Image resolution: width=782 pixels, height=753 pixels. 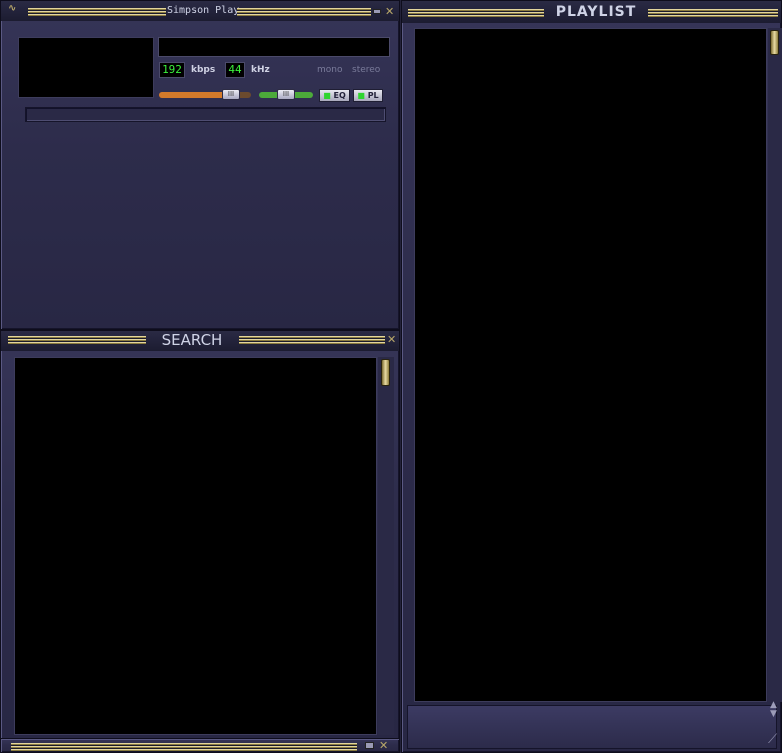 I want to click on volume-fill, so click(x=195, y=95).